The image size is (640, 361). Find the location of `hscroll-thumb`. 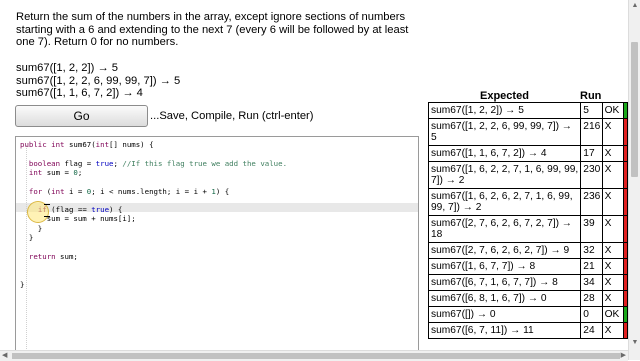

hscroll-thumb is located at coordinates (316, 356).